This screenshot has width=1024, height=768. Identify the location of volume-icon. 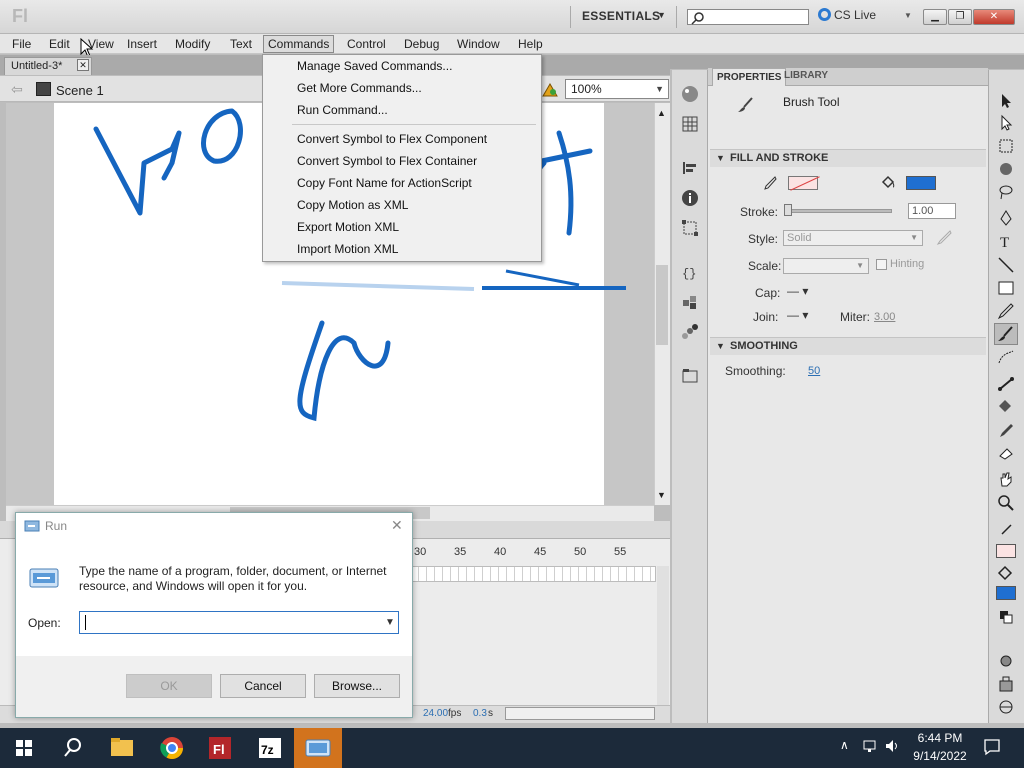
(893, 746).